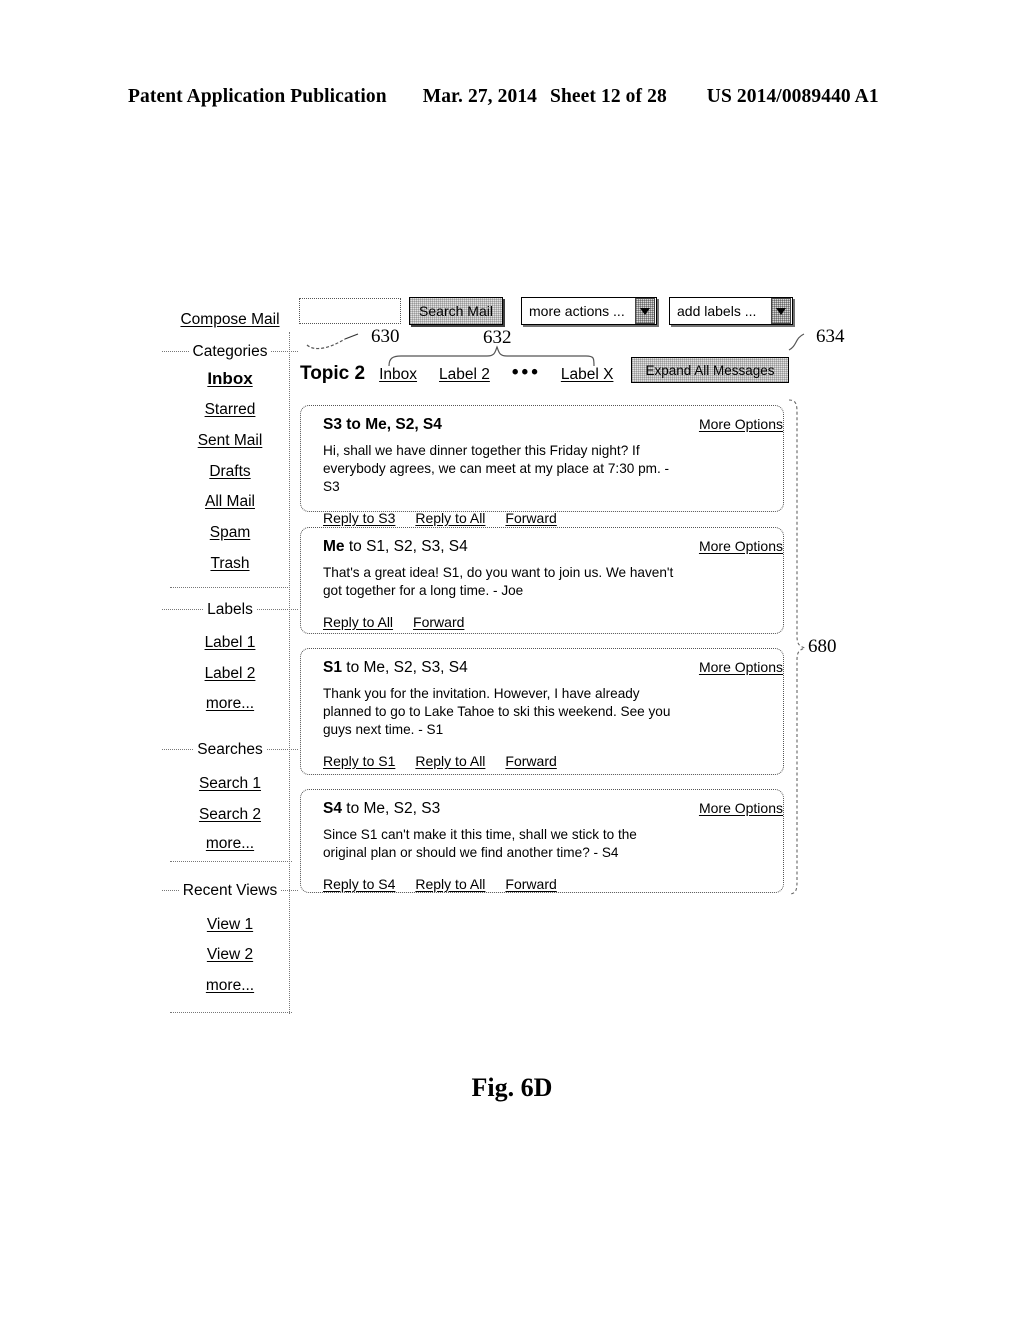 The width and height of the screenshot is (1024, 1320). Describe the element at coordinates (830, 336) in the screenshot. I see `reference-numeral-634: 634` at that location.